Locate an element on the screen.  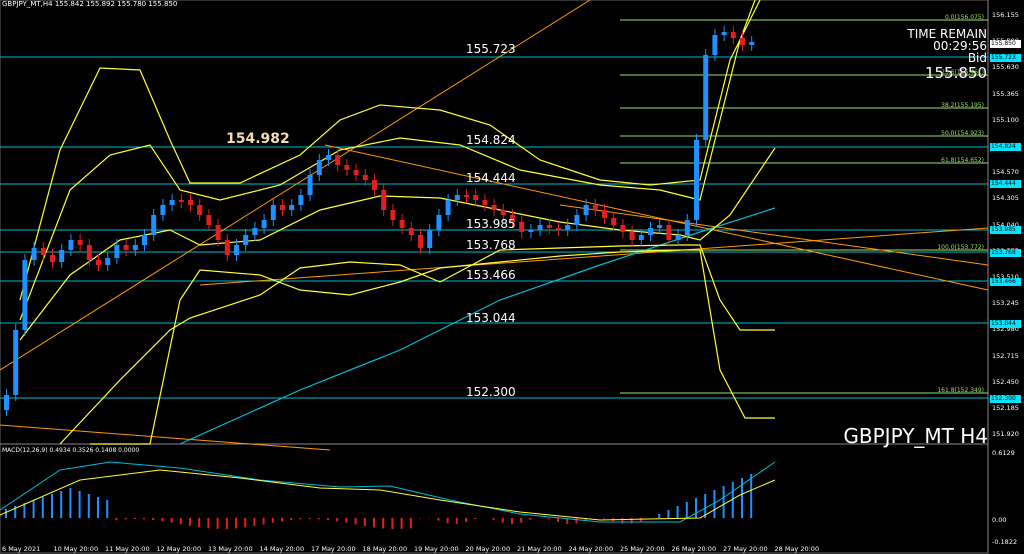
price-axis-tick: 152.450 is located at coordinates (1005, 381).